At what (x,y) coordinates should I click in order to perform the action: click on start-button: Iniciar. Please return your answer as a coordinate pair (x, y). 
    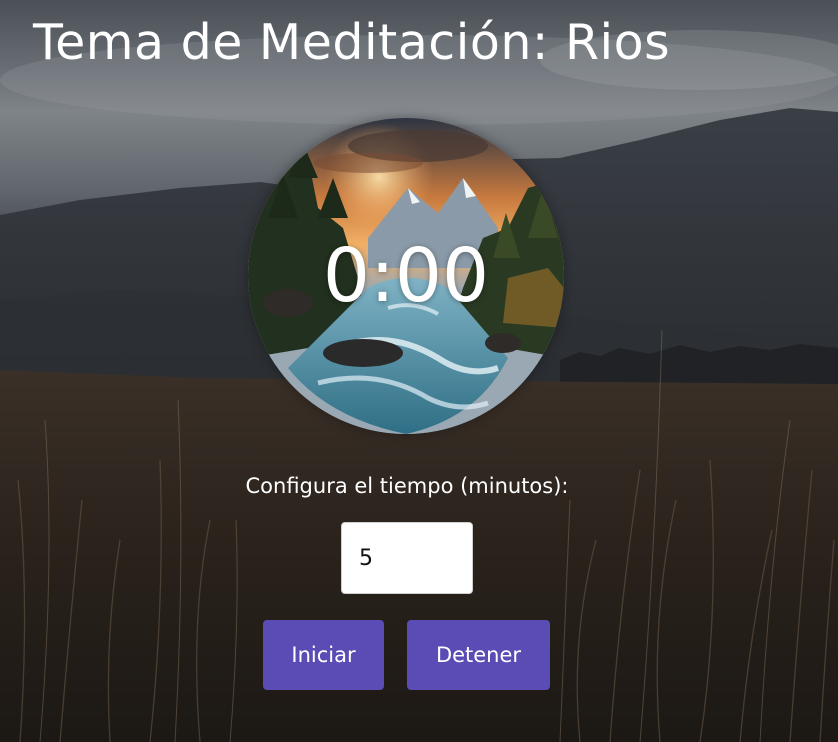
    Looking at the image, I should click on (323, 655).